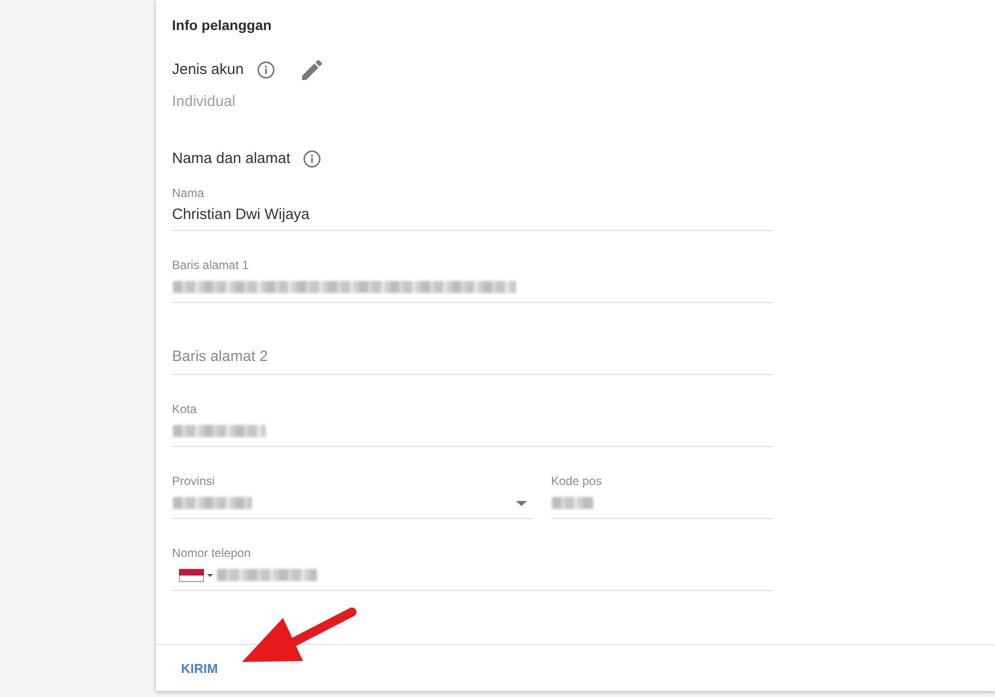 This screenshot has height=697, width=995. I want to click on text-field: Kota, so click(472, 416).